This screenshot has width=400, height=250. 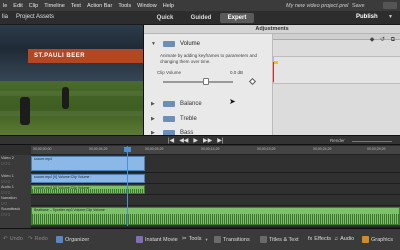 I want to click on instant-movie-button: Instant Movie, so click(x=157, y=239).